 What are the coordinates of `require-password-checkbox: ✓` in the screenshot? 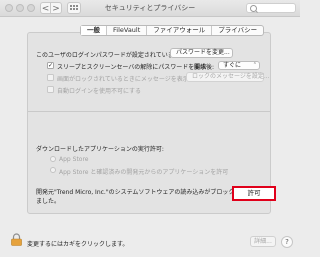 It's located at (50, 65).